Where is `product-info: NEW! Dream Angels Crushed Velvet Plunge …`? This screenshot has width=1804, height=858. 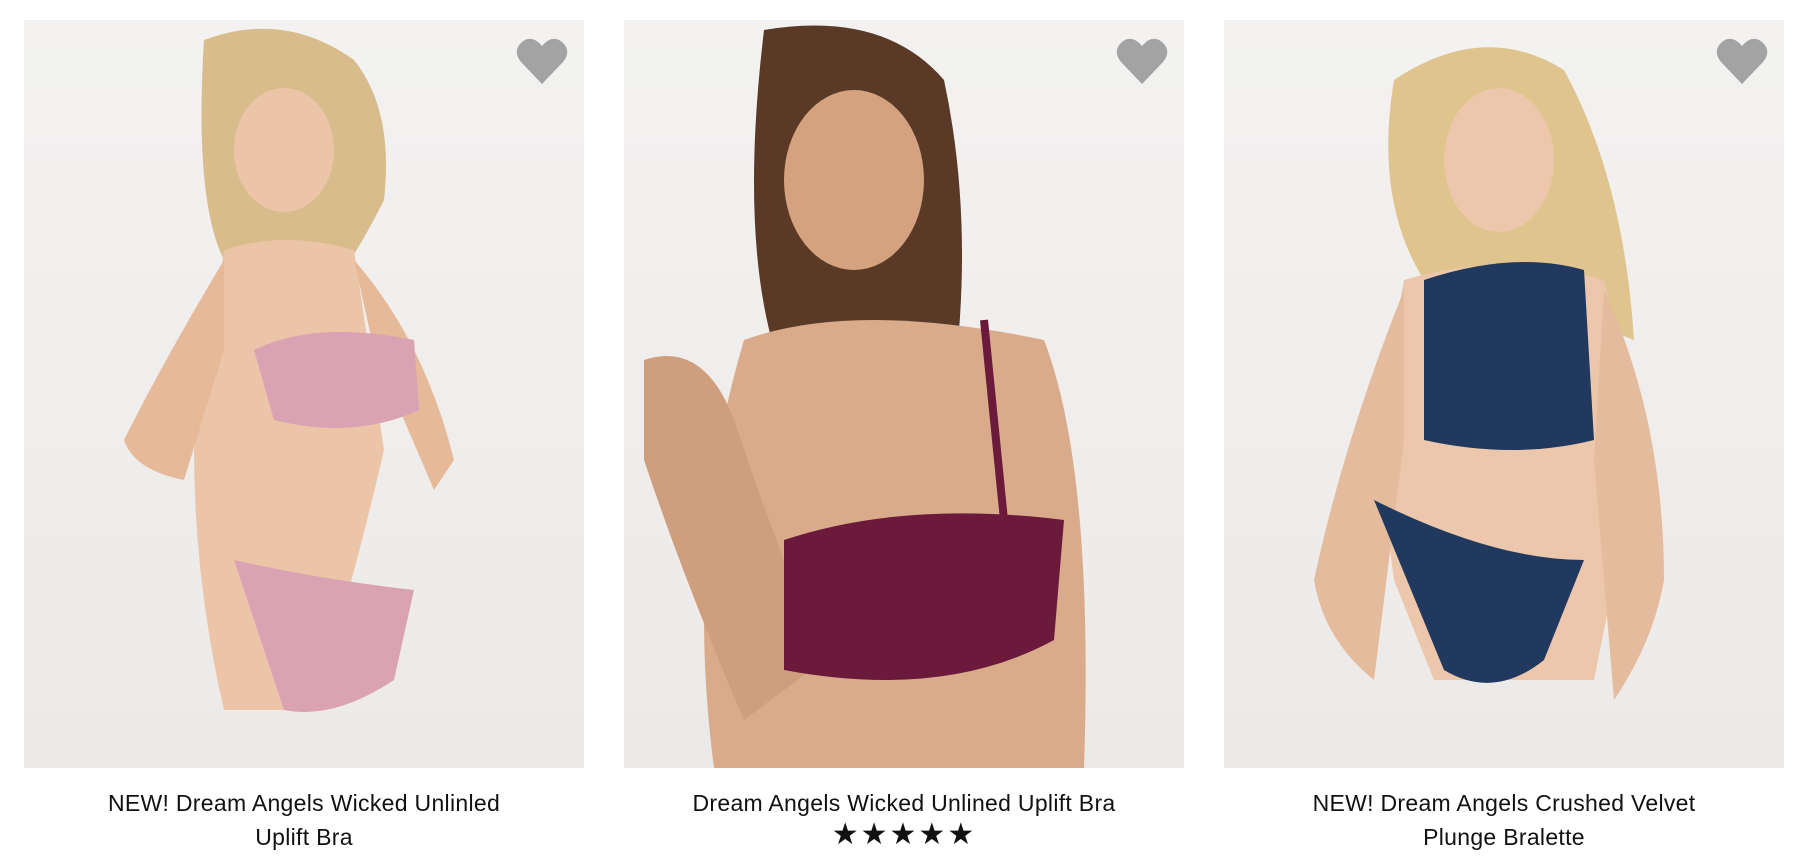 product-info: NEW! Dream Angels Crushed Velvet Plunge … is located at coordinates (1504, 813).